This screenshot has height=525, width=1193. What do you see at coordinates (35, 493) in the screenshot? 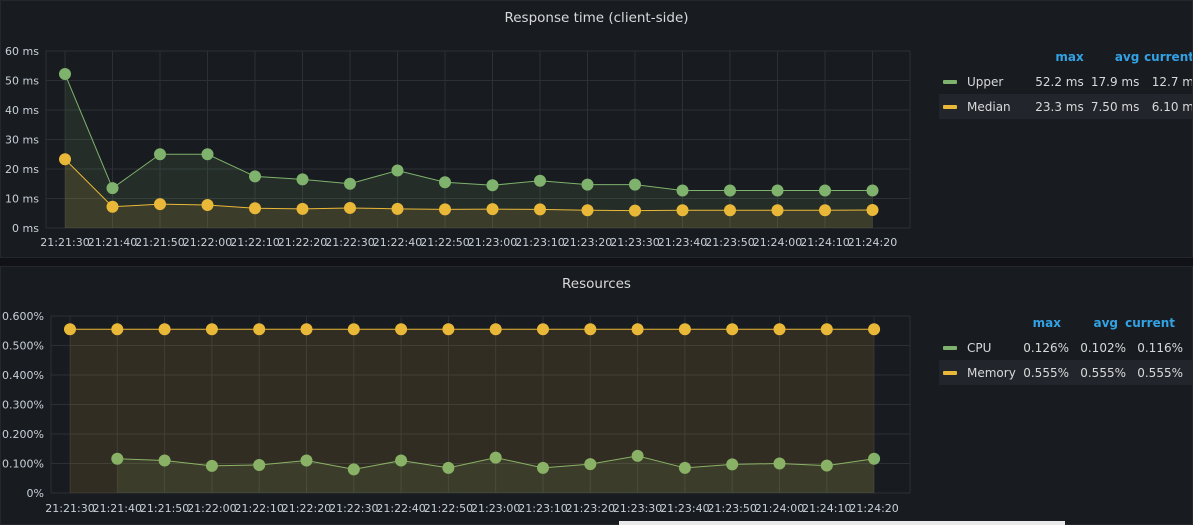
I see `y-tick-label: 0%` at bounding box center [35, 493].